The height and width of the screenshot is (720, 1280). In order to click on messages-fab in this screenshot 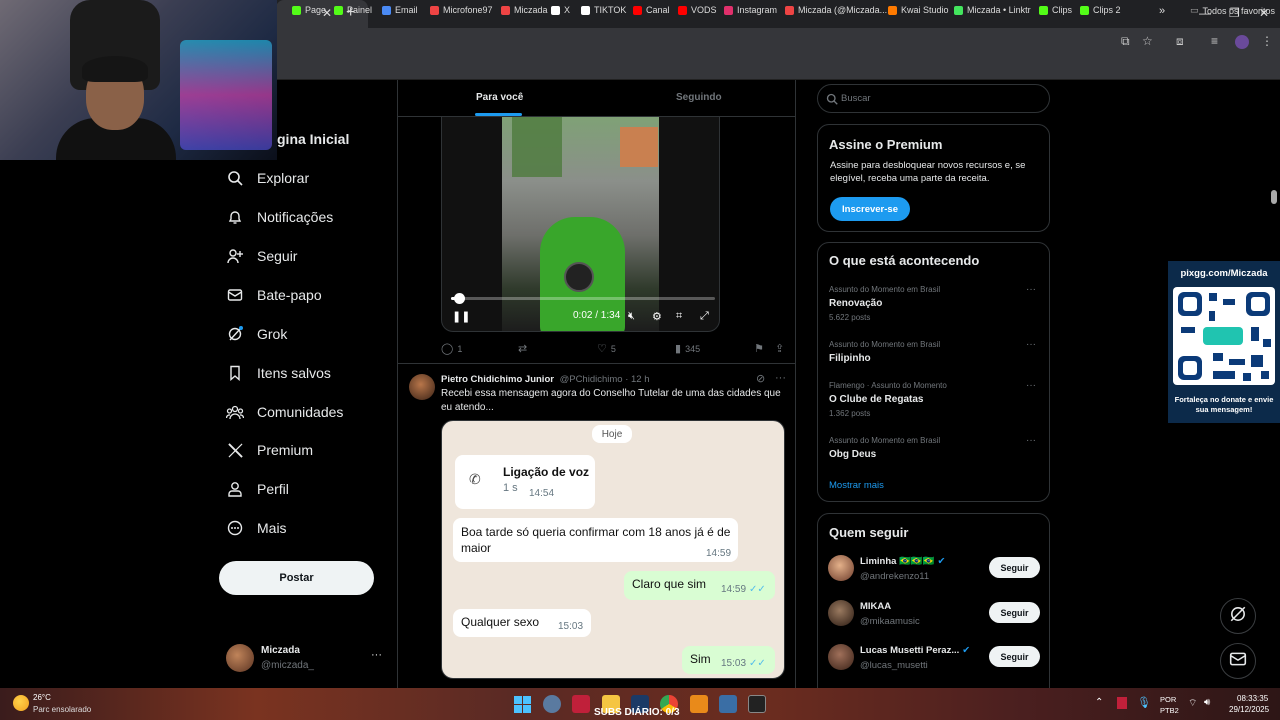, I will do `click(1238, 661)`.